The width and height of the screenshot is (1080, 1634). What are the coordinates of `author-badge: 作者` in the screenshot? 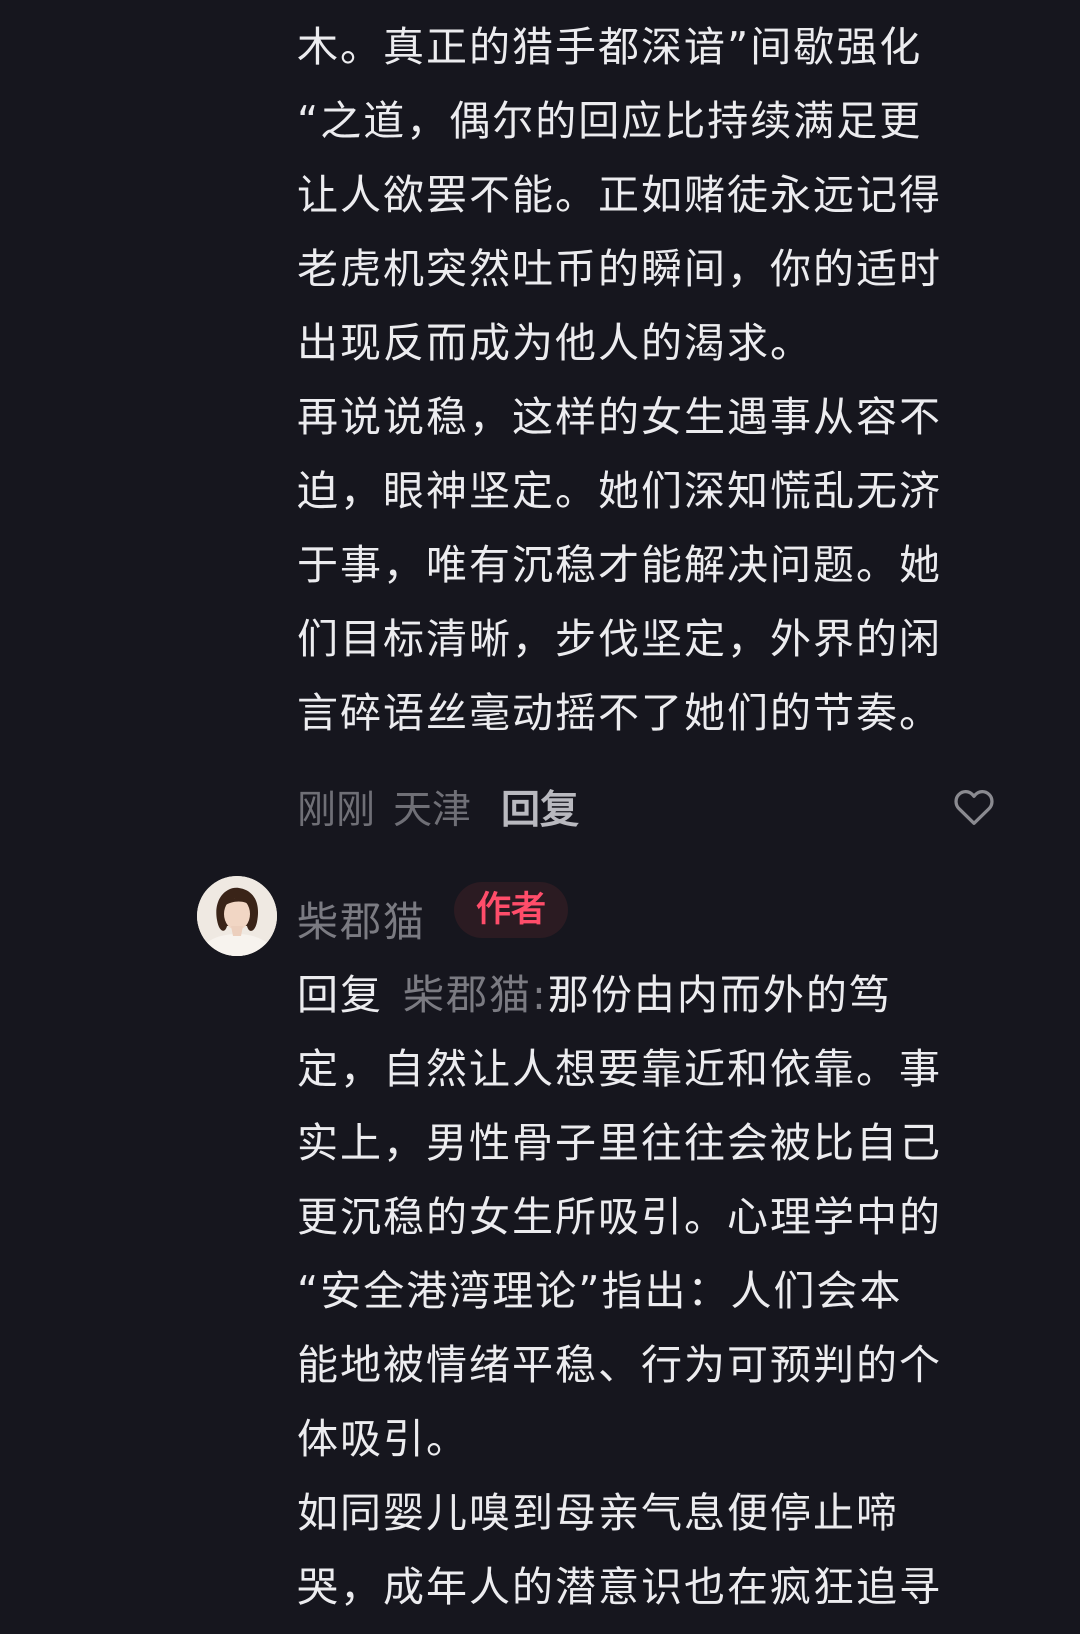 It's located at (511, 910).